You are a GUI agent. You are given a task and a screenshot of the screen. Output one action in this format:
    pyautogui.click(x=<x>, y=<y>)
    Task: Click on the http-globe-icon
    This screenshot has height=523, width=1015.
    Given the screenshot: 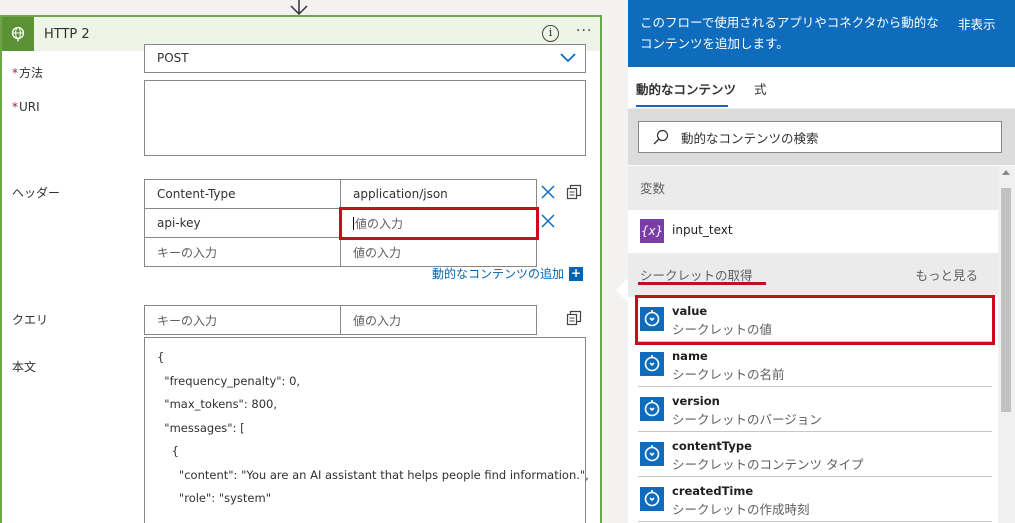 What is the action you would take?
    pyautogui.click(x=18, y=34)
    